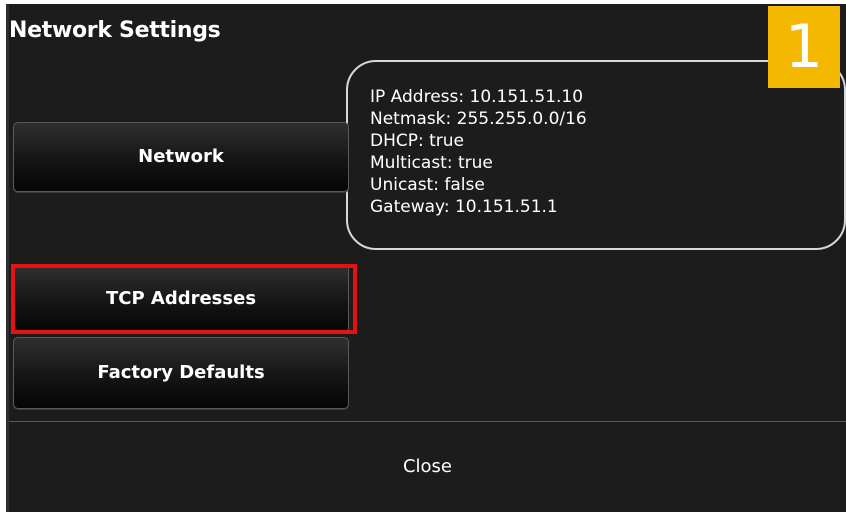 Image resolution: width=846 pixels, height=525 pixels. What do you see at coordinates (181, 299) in the screenshot?
I see `tcp-addresses-button: TCP Addresses` at bounding box center [181, 299].